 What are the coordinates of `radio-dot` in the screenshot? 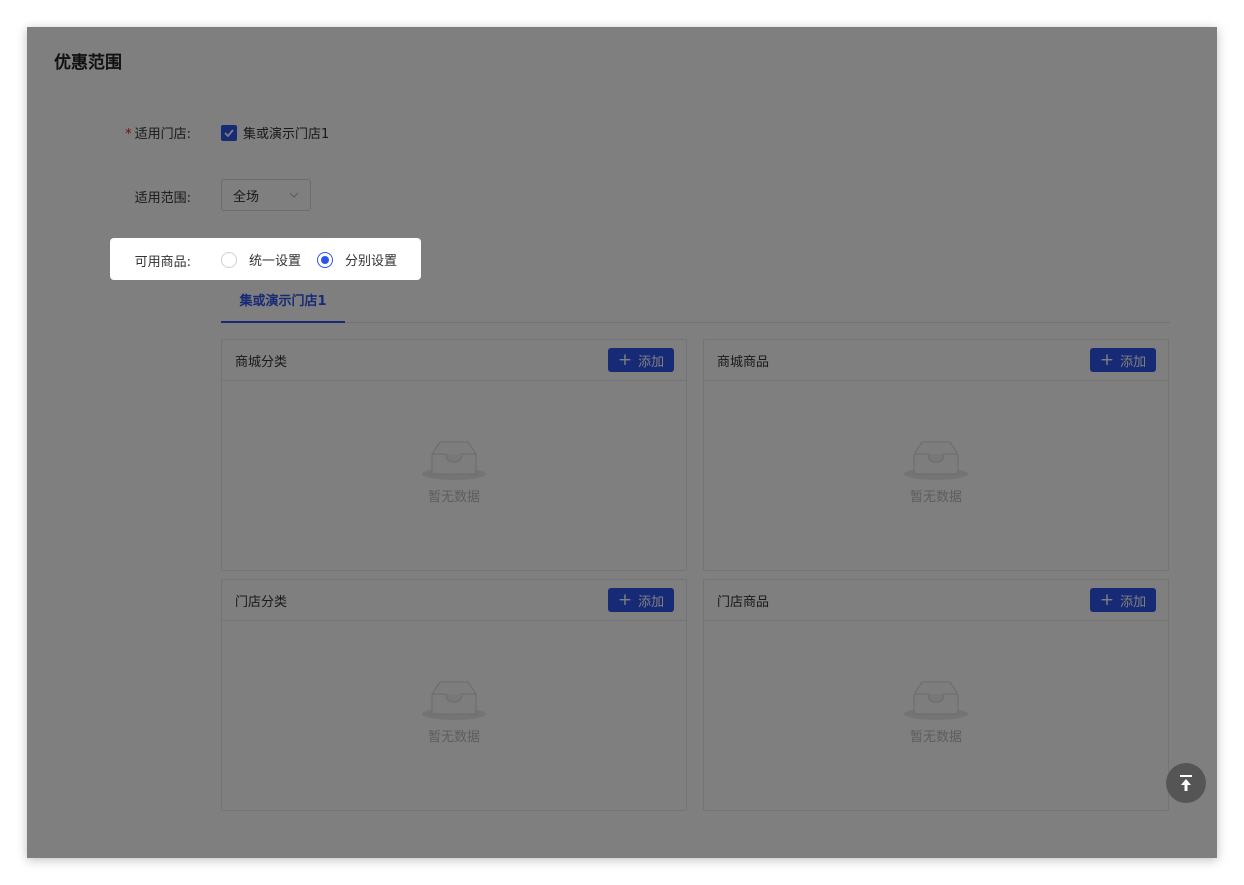 It's located at (325, 259).